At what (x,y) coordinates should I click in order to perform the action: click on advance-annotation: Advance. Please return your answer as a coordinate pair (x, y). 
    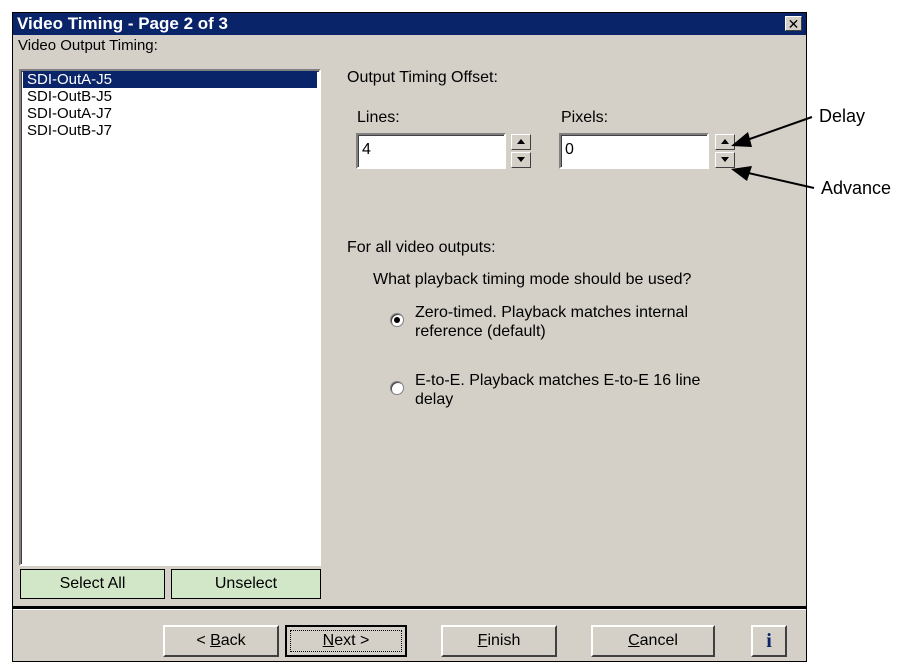
    Looking at the image, I should click on (856, 188).